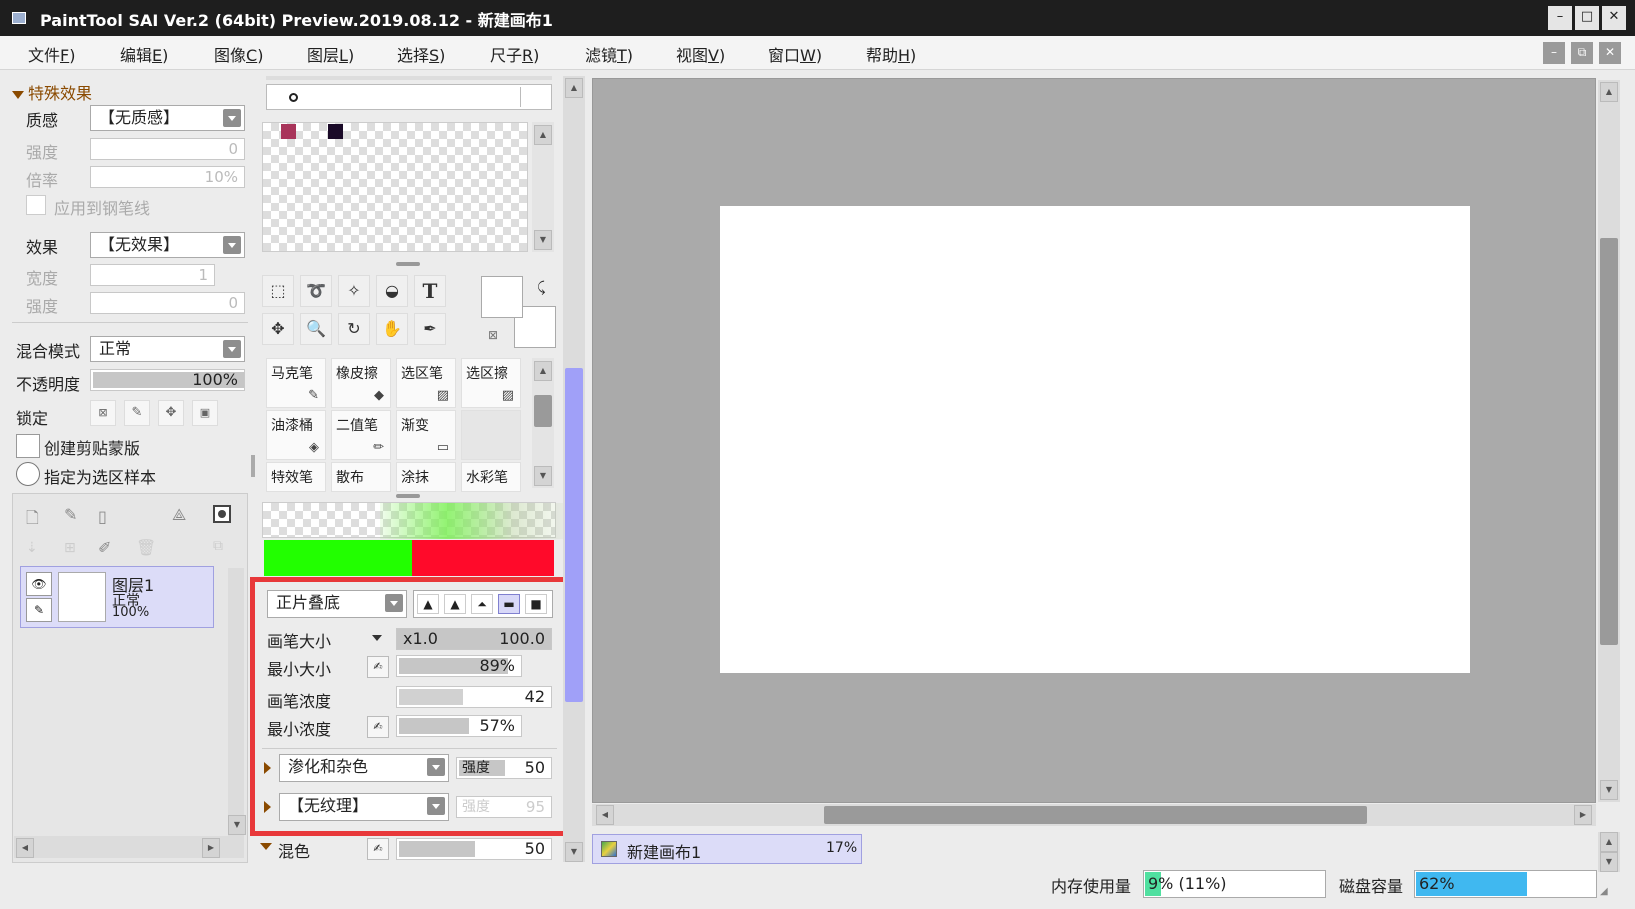 The width and height of the screenshot is (1635, 909). What do you see at coordinates (337, 604) in the screenshot?
I see `brush-blend-select: 正片叠底` at bounding box center [337, 604].